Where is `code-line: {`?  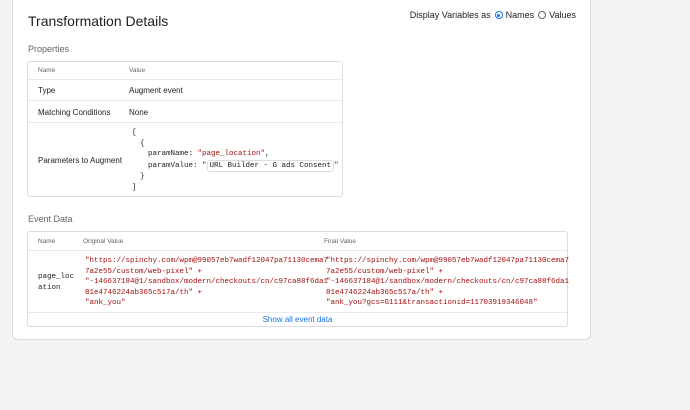 code-line: { is located at coordinates (142, 143).